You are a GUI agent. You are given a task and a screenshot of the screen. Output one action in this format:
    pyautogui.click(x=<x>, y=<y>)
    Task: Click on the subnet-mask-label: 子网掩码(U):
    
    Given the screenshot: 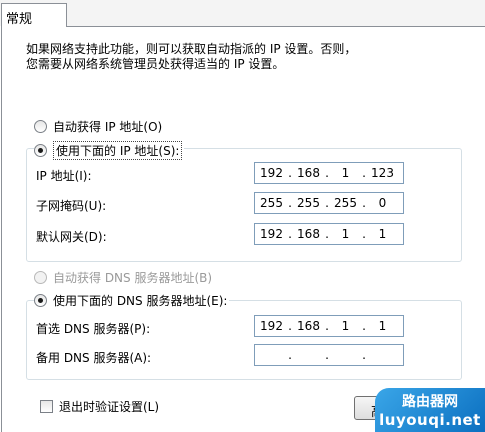 What is the action you would take?
    pyautogui.click(x=71, y=206)
    